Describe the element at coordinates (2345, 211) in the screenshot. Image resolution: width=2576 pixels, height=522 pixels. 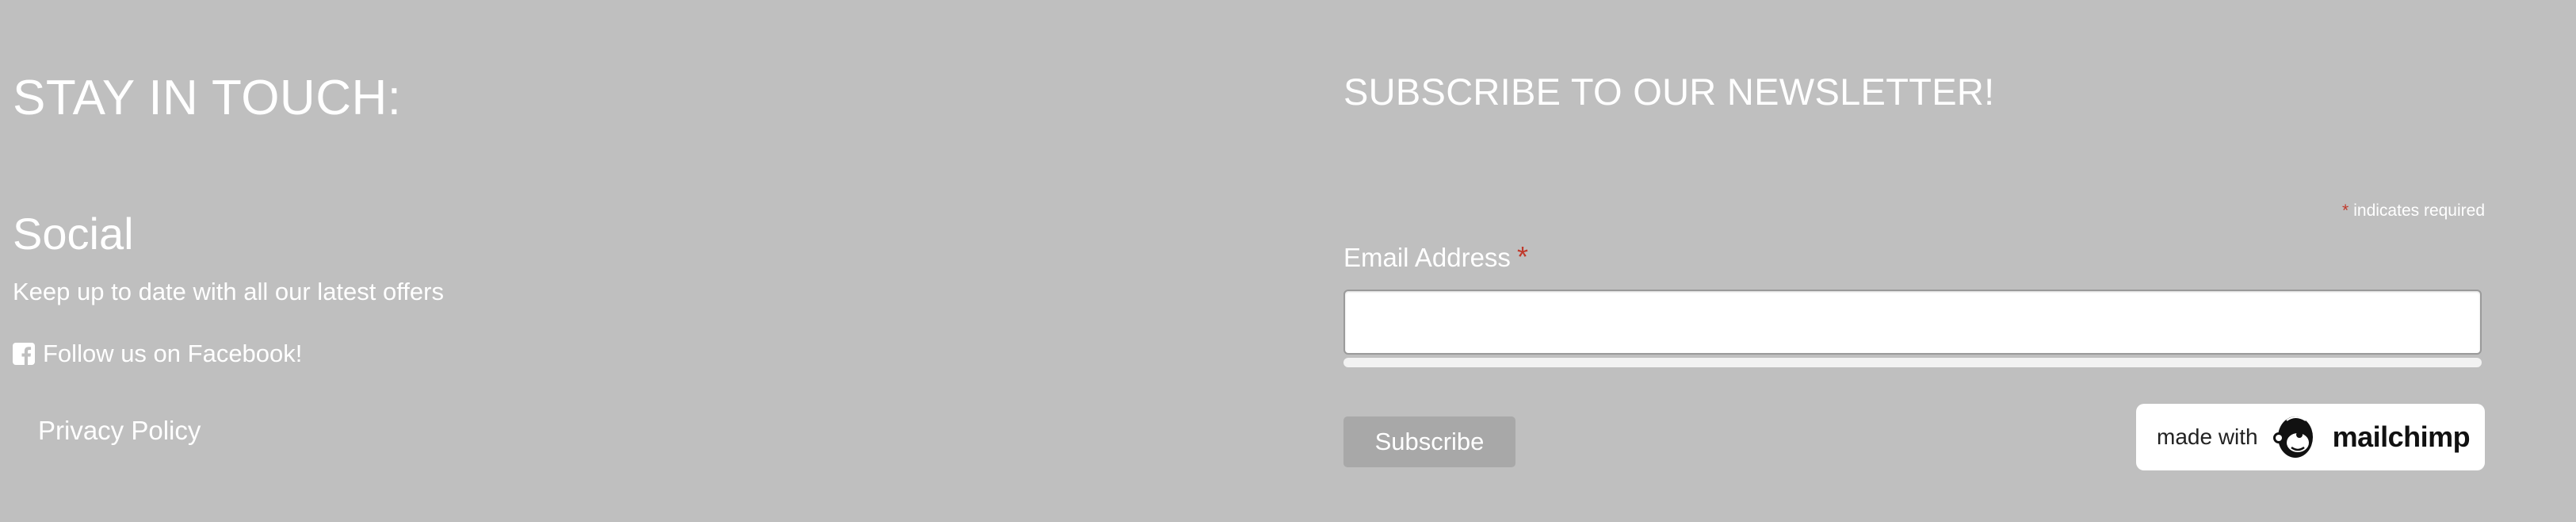
I see `required-asterisk: *` at that location.